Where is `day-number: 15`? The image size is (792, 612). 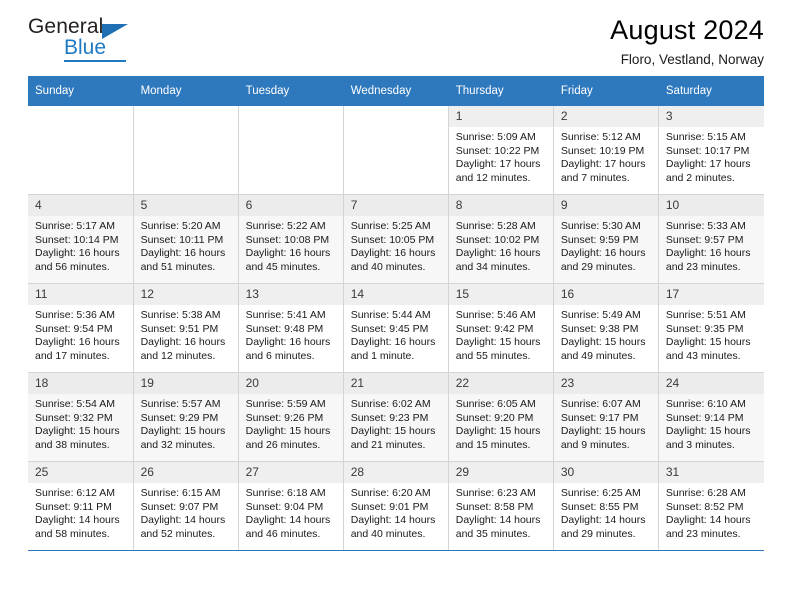
day-number: 15 is located at coordinates (500, 294).